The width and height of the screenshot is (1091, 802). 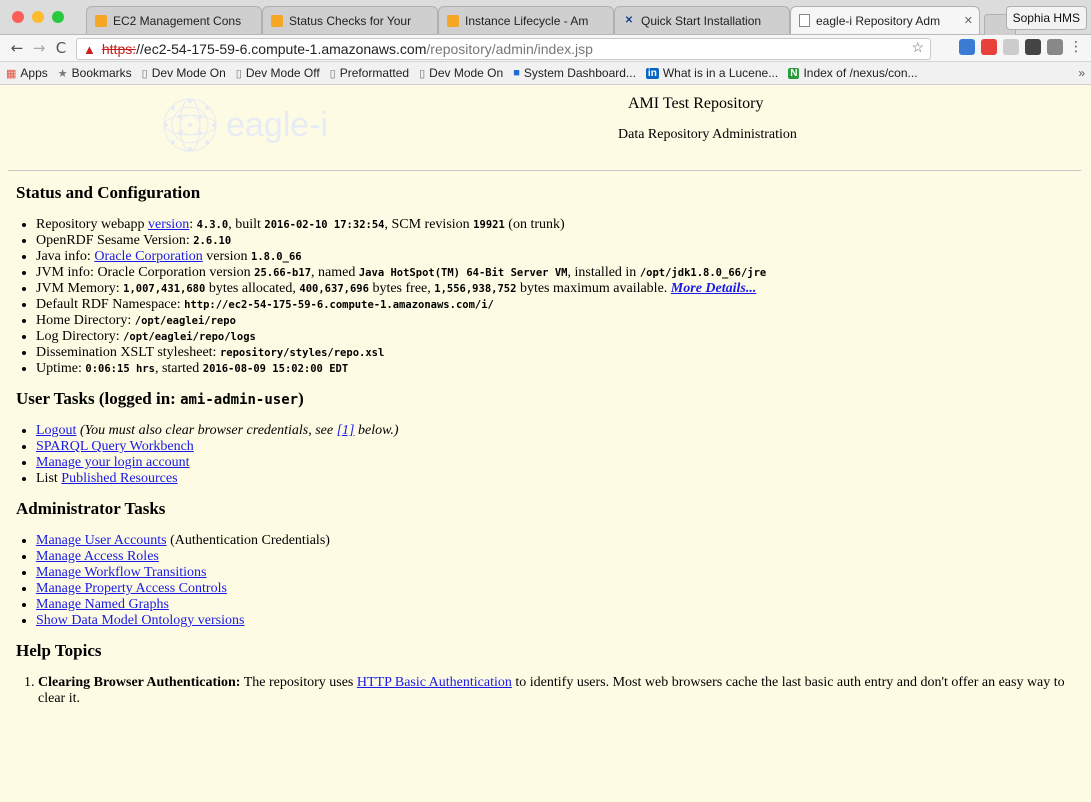 I want to click on text: Dissemination XSLT stylesheet:, so click(x=128, y=352).